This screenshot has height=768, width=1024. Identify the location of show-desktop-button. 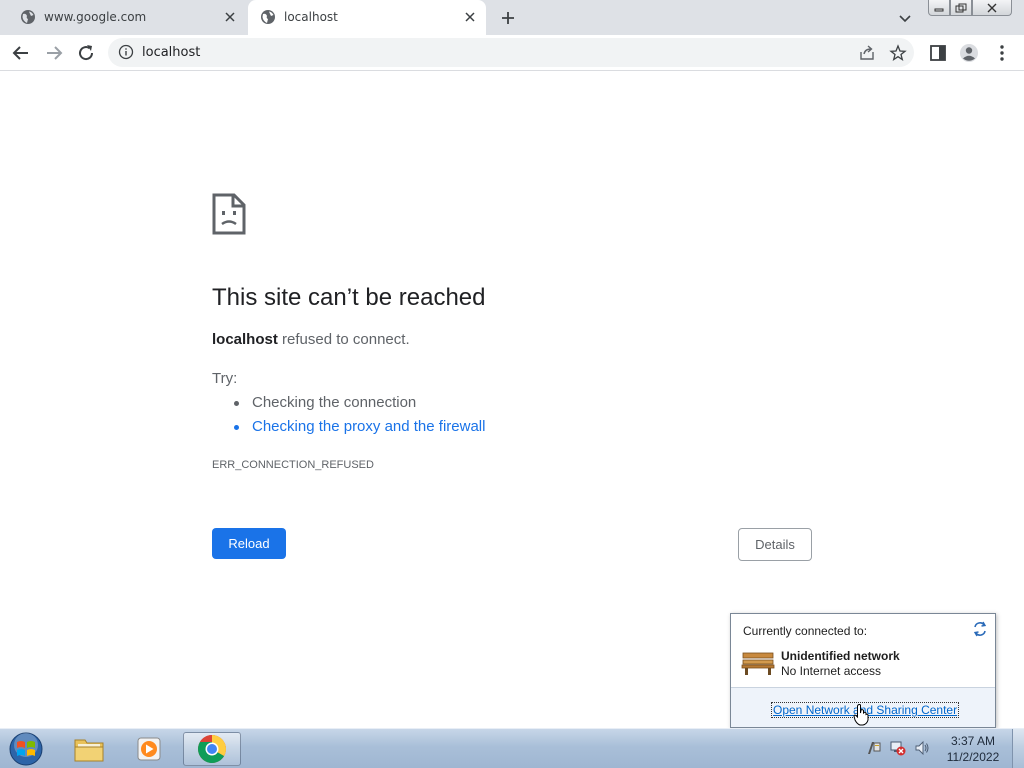
(1018, 748).